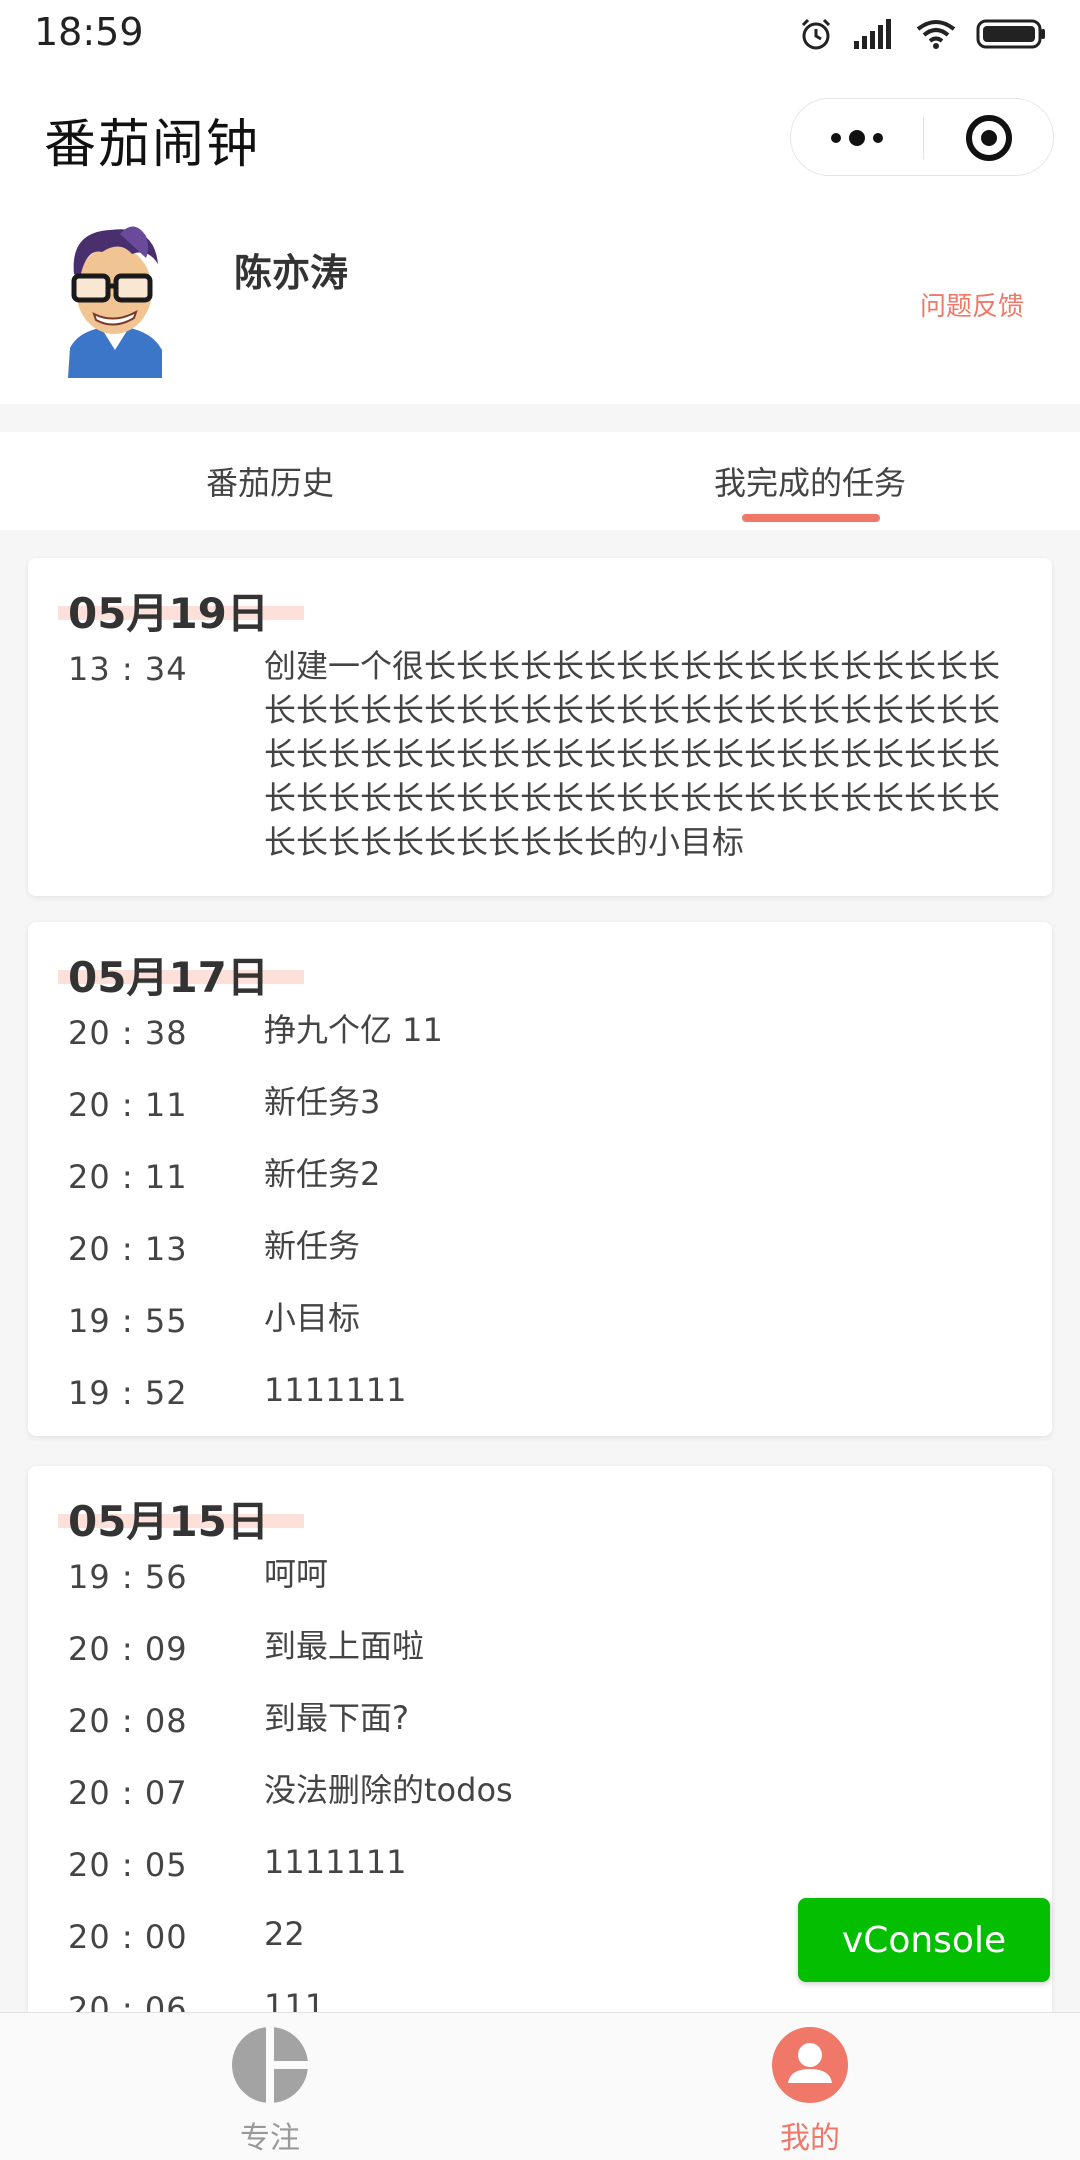  What do you see at coordinates (811, 518) in the screenshot?
I see `active-tab-indicator` at bounding box center [811, 518].